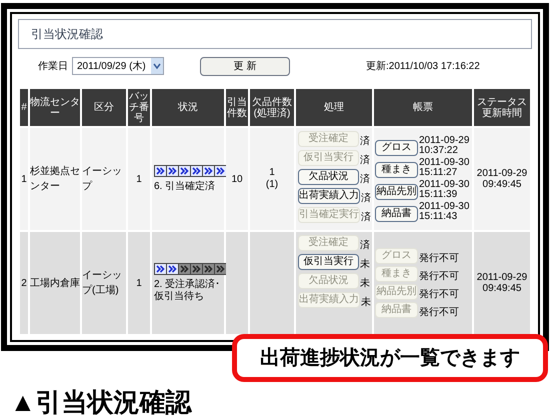 The image size is (550, 420). What do you see at coordinates (102, 179) in the screenshot?
I see `table-cell-text: イーシップ` at bounding box center [102, 179].